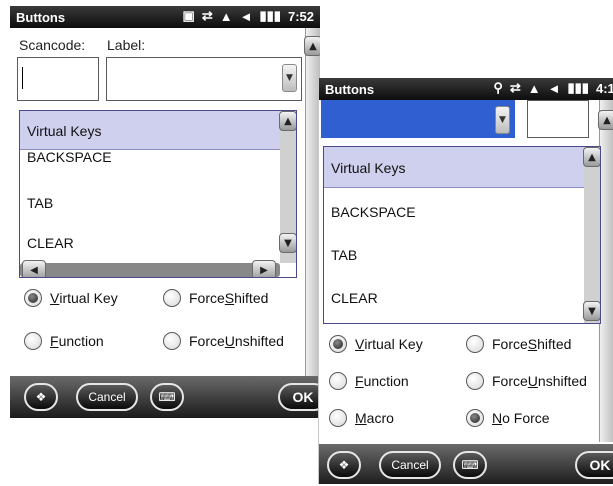 Image resolution: width=613 pixels, height=486 pixels. I want to click on radio-macro: Macro, so click(361, 418).